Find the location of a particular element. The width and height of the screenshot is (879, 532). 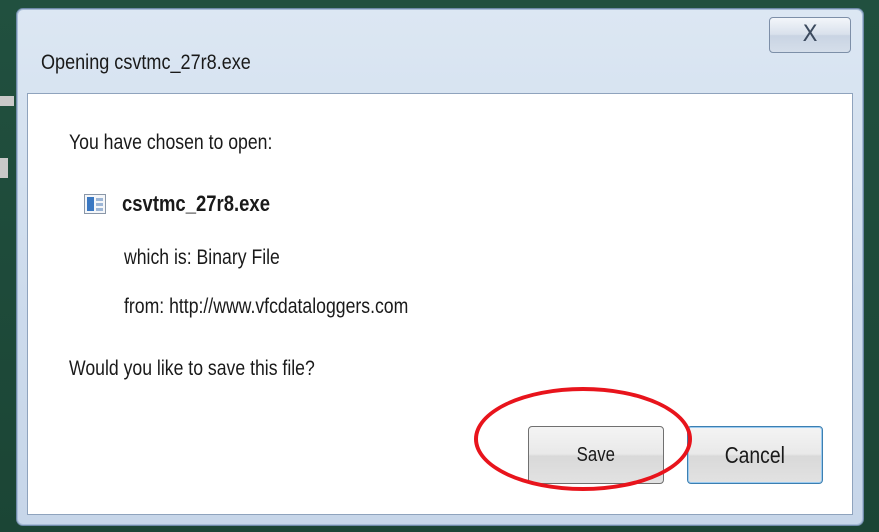

cancel-button-label: Cancel is located at coordinates (755, 454).